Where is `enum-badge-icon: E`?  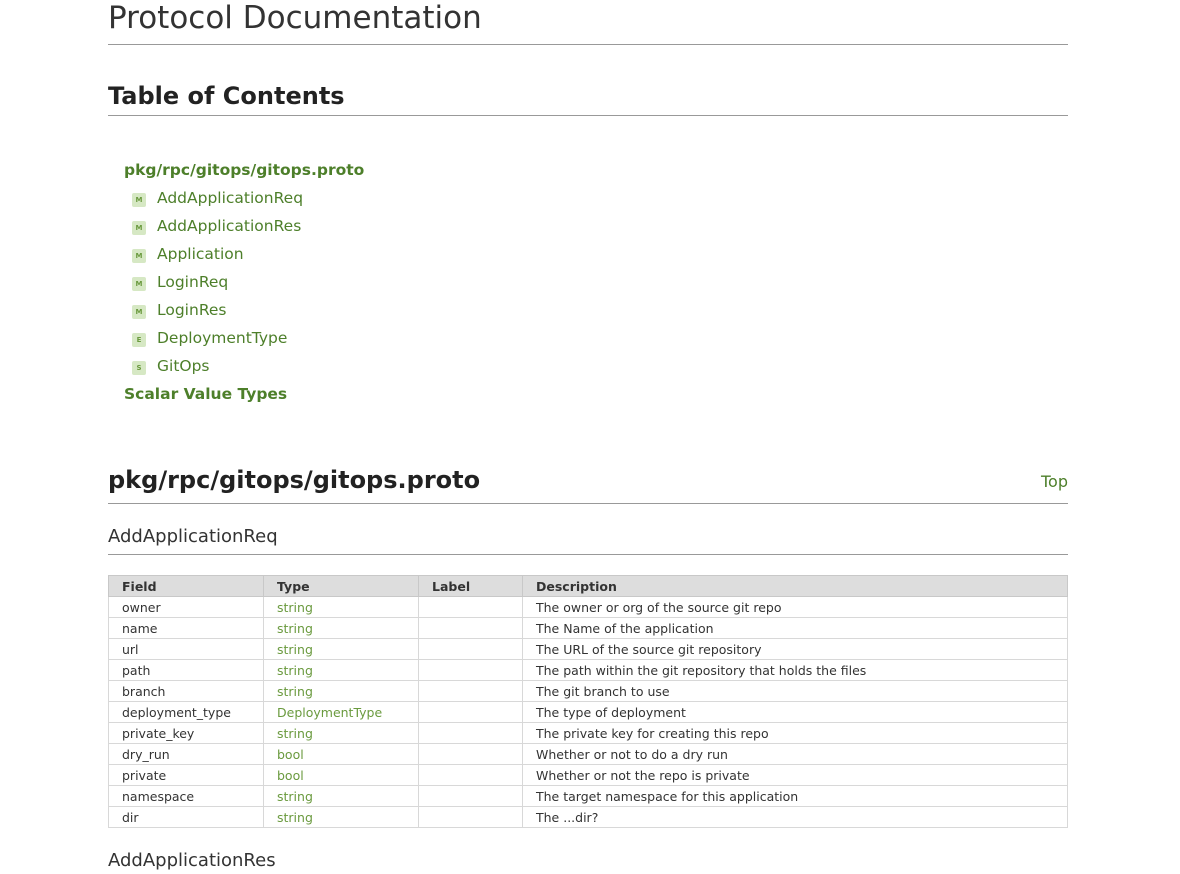 enum-badge-icon: E is located at coordinates (139, 340).